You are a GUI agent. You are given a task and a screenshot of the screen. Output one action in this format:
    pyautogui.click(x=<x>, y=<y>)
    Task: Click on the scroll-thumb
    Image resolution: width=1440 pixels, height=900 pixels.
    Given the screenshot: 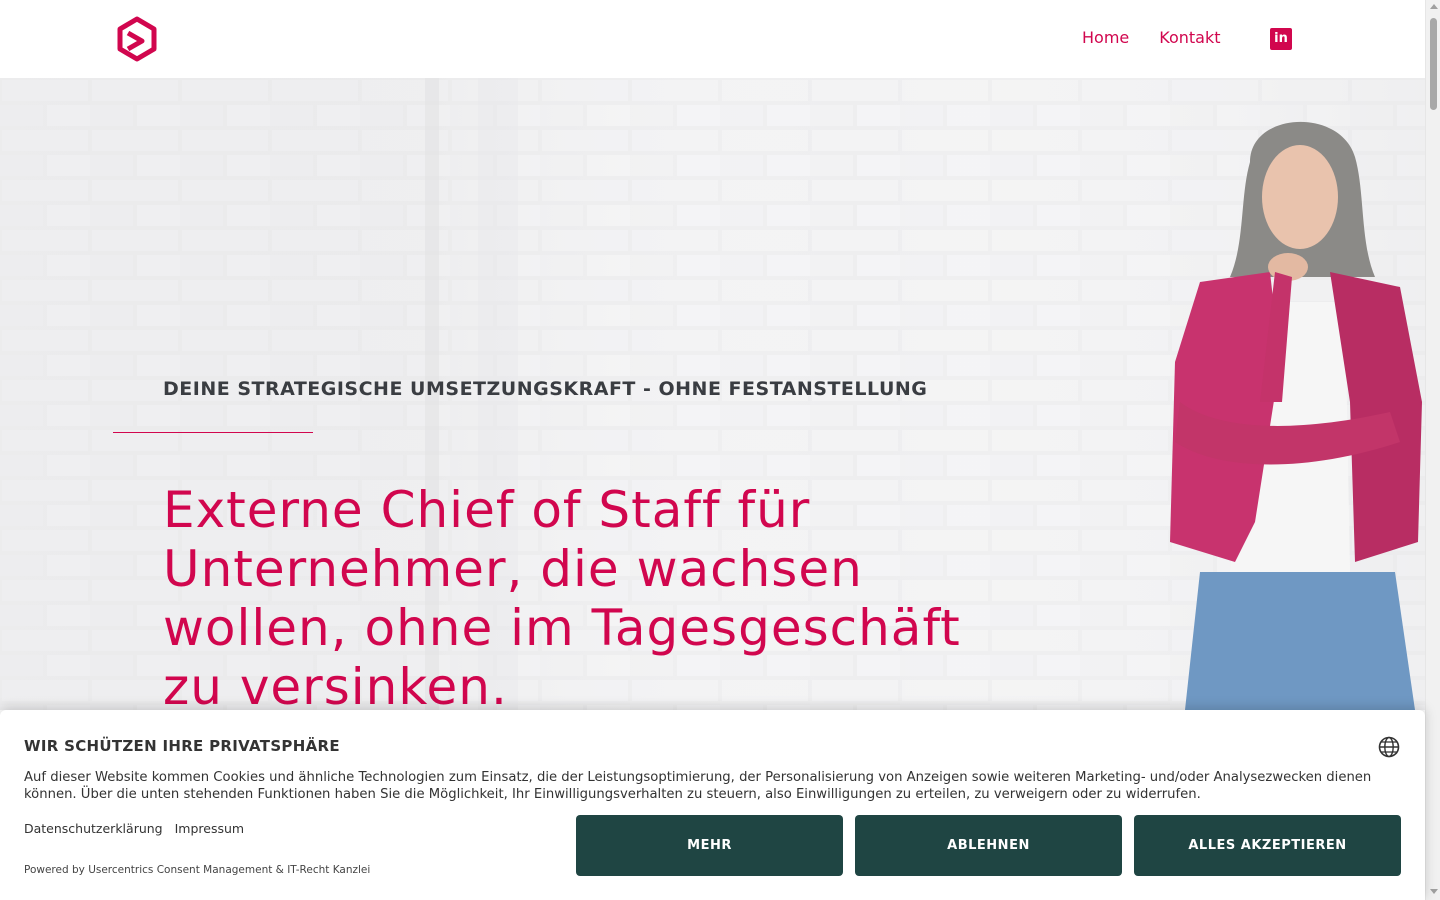 What is the action you would take?
    pyautogui.click(x=1433, y=64)
    